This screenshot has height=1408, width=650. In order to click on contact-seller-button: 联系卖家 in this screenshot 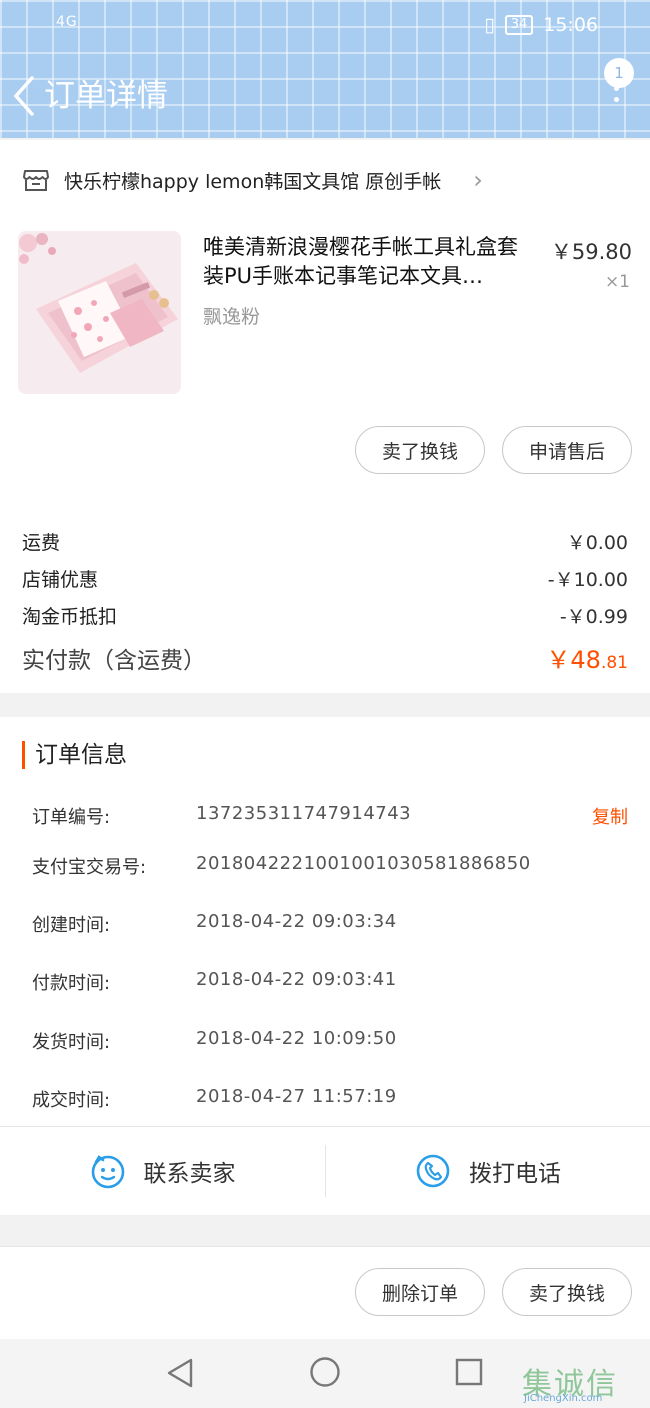, I will do `click(162, 1171)`.